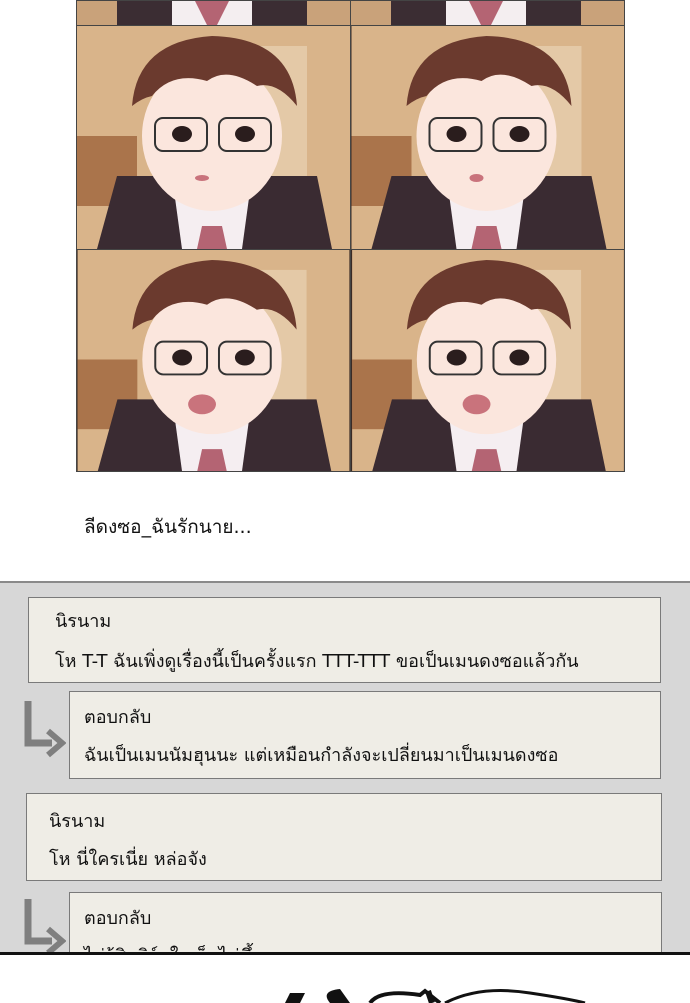 This screenshot has height=1003, width=690. Describe the element at coordinates (365, 923) in the screenshot. I see `reply-box: ตอบกลับ ไม่รู้สิ เลิร์ดในเว็บไม่ขึ้นเลย` at that location.